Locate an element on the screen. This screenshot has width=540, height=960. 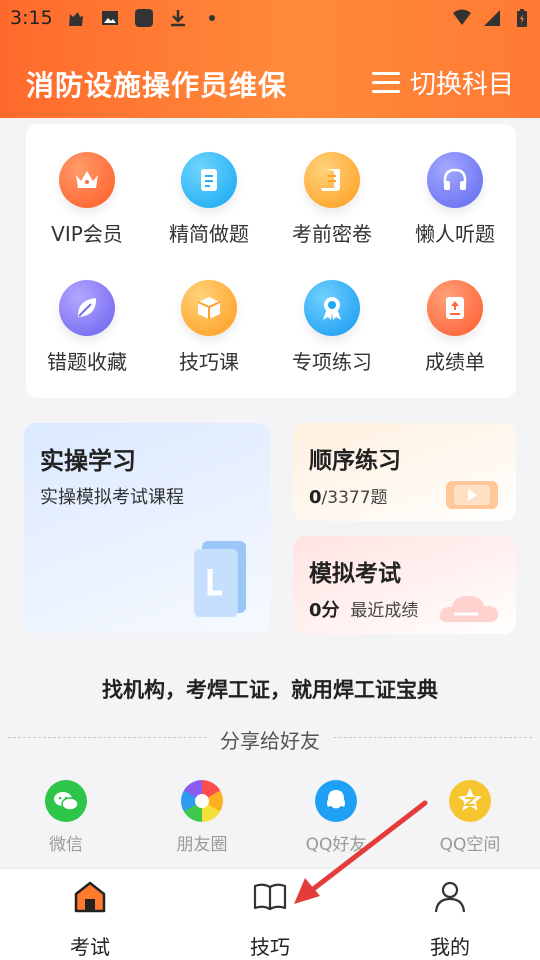
crown-icon is located at coordinates (87, 180).